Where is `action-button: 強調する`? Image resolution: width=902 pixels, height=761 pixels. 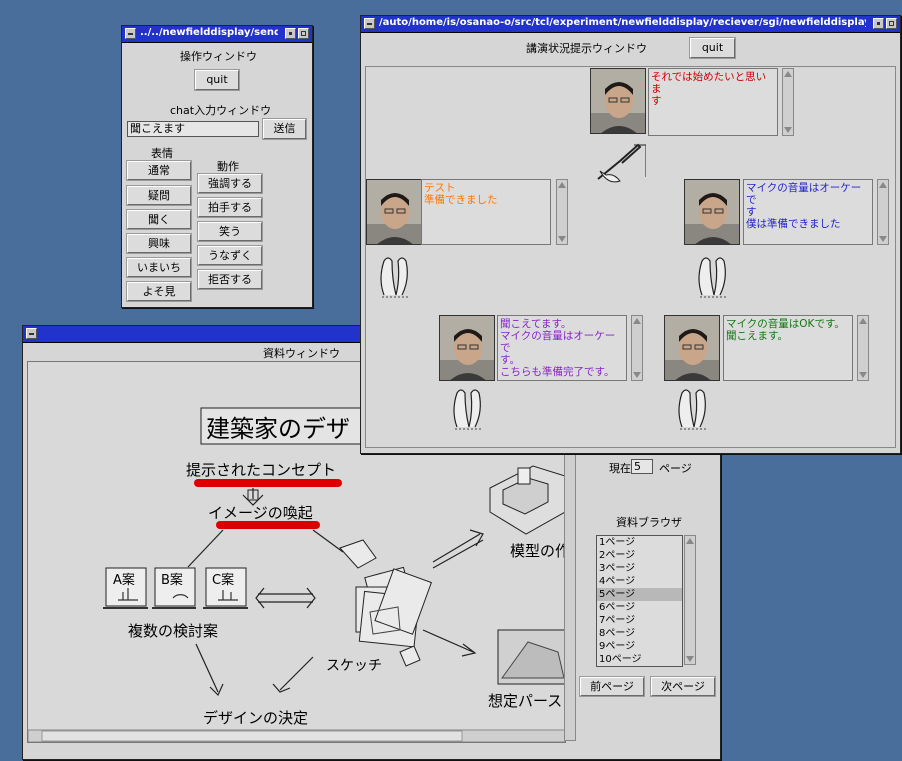 action-button: 強調する is located at coordinates (230, 183).